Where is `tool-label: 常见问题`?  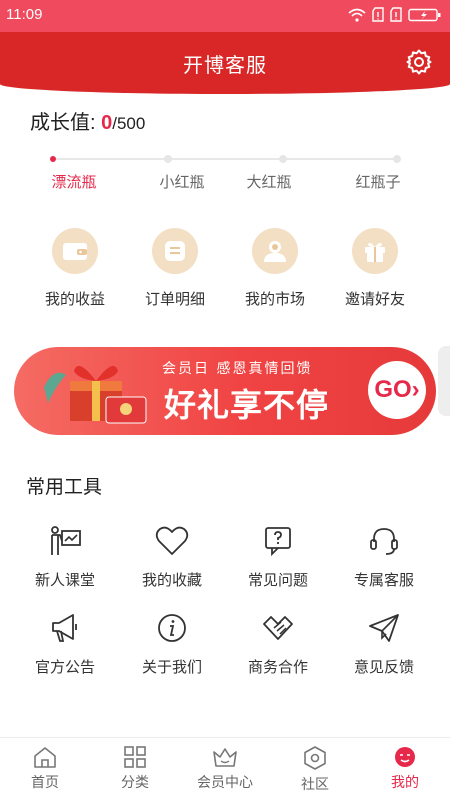
tool-label: 常见问题 is located at coordinates (277, 580).